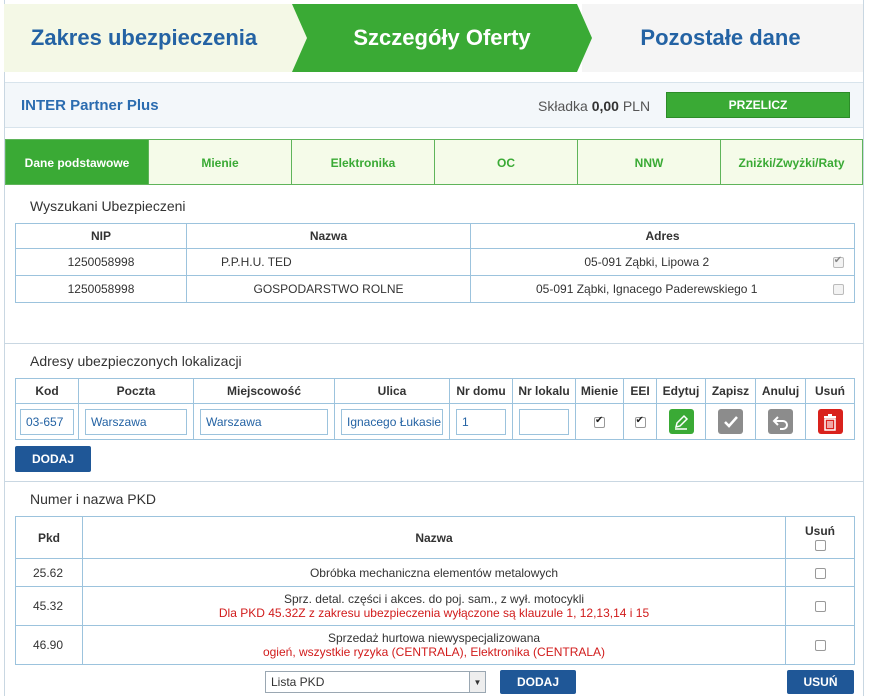 This screenshot has width=869, height=696. What do you see at coordinates (544, 391) in the screenshot?
I see `column-header-nr-lokalu: Nr lokalu` at bounding box center [544, 391].